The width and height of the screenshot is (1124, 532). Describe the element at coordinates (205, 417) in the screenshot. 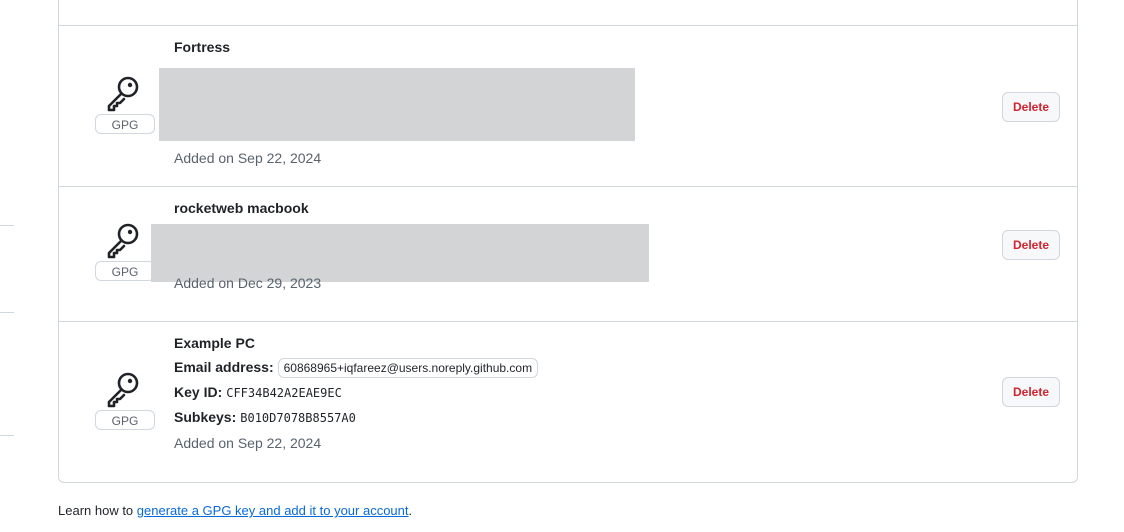

I see `subkeys-label: Subkeys:` at that location.